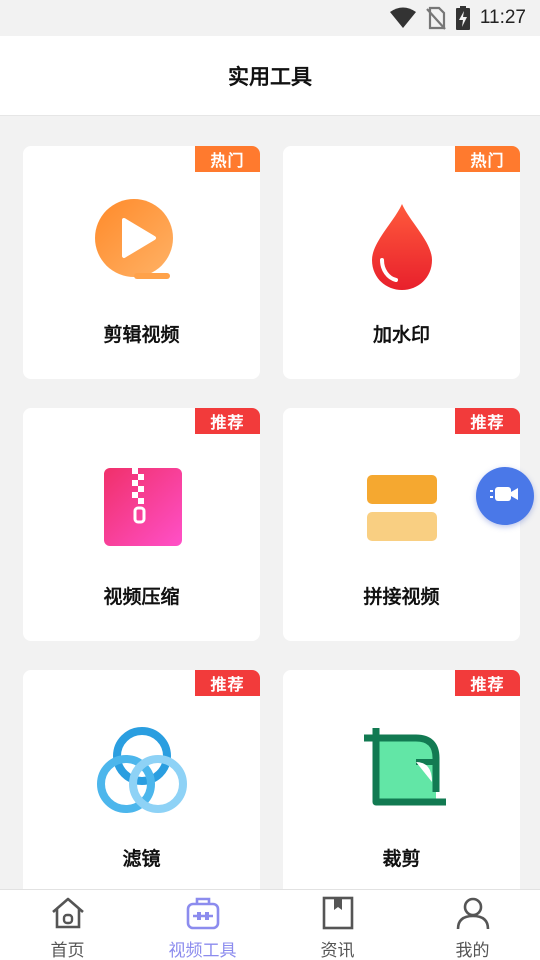 The height and width of the screenshot is (960, 540). I want to click on floating-camera-button, so click(505, 496).